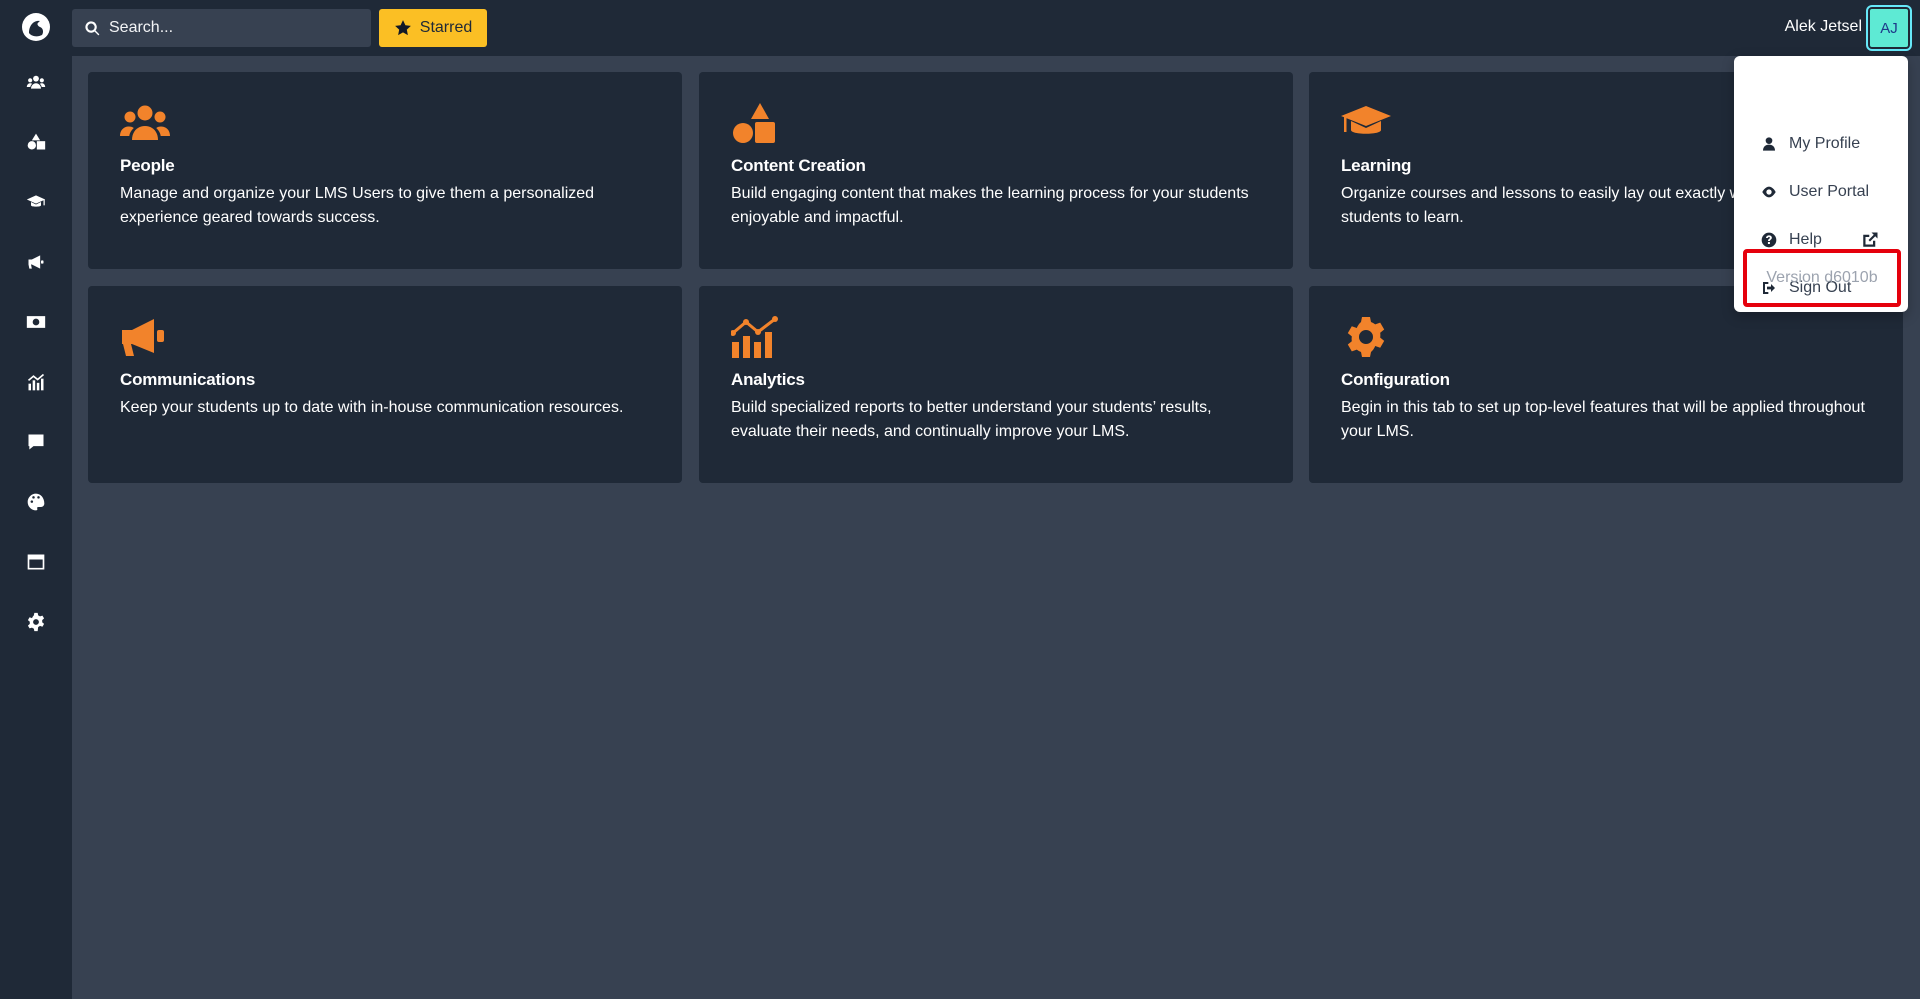 This screenshot has height=999, width=1920. I want to click on user-icon, so click(1769, 144).